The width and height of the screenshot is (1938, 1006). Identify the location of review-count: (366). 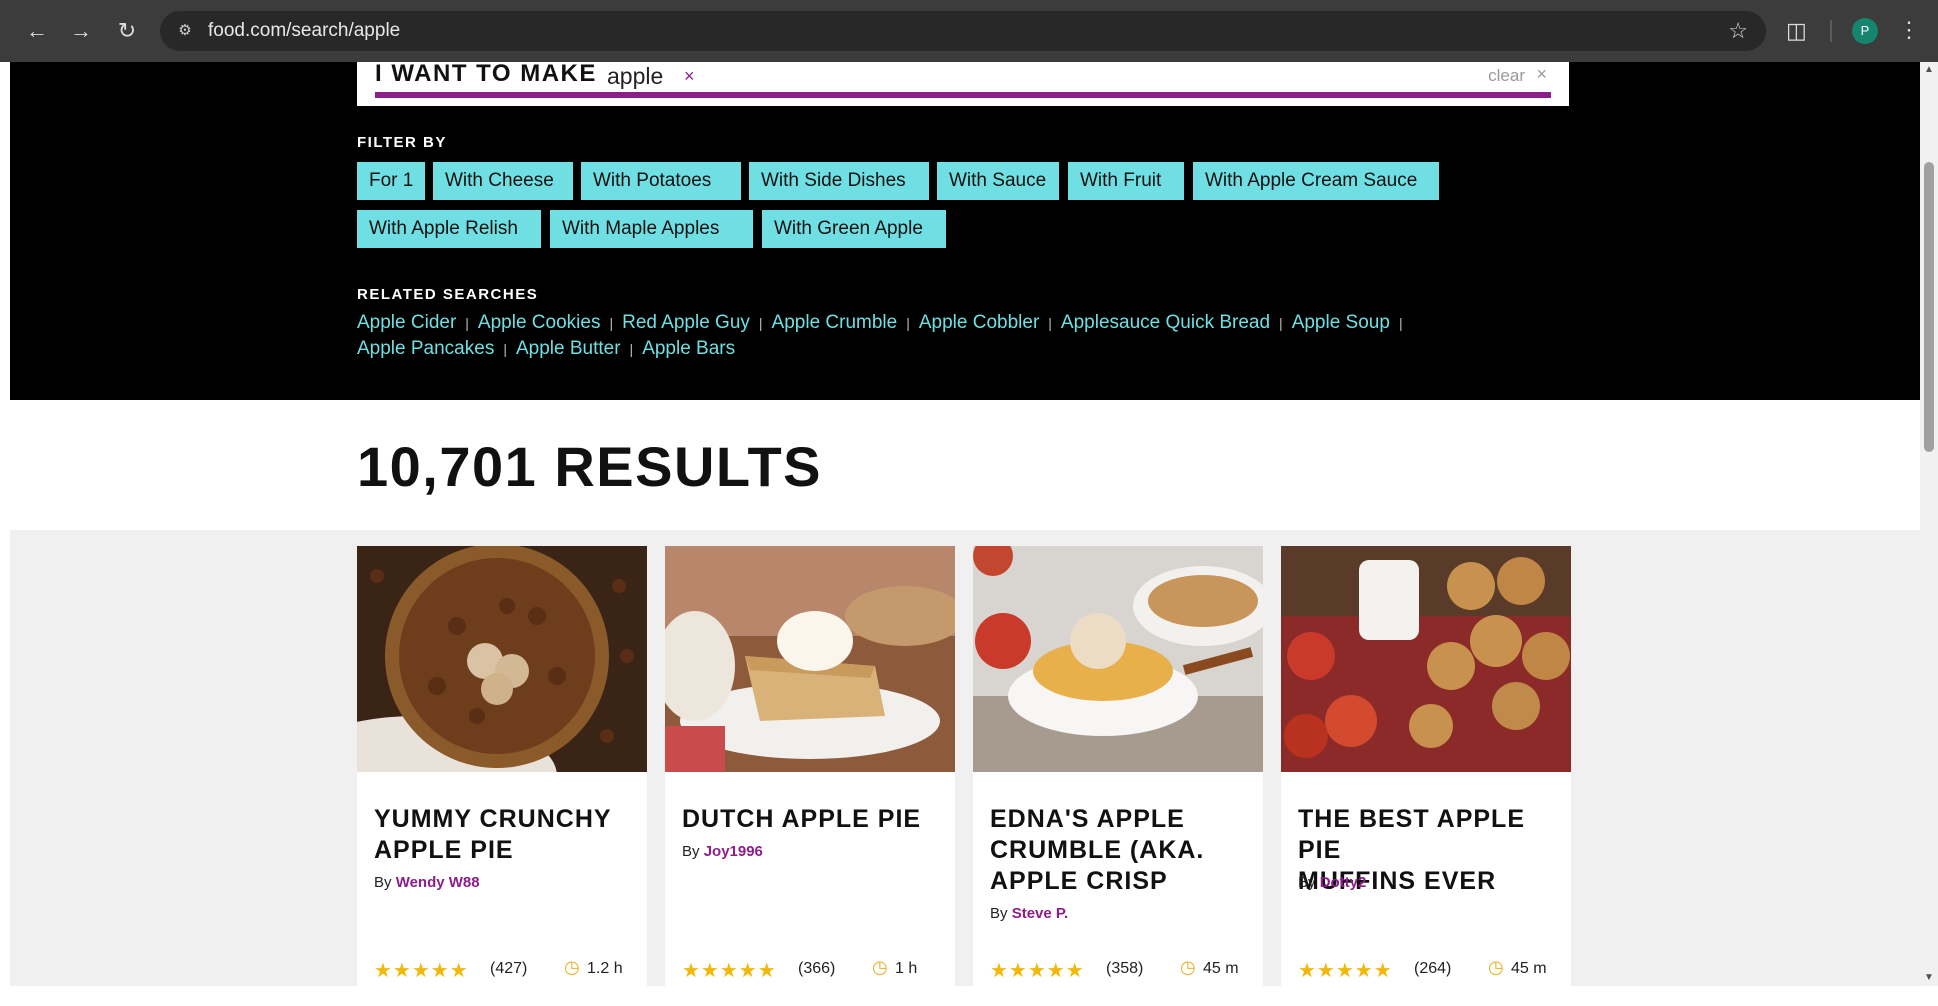
(817, 968).